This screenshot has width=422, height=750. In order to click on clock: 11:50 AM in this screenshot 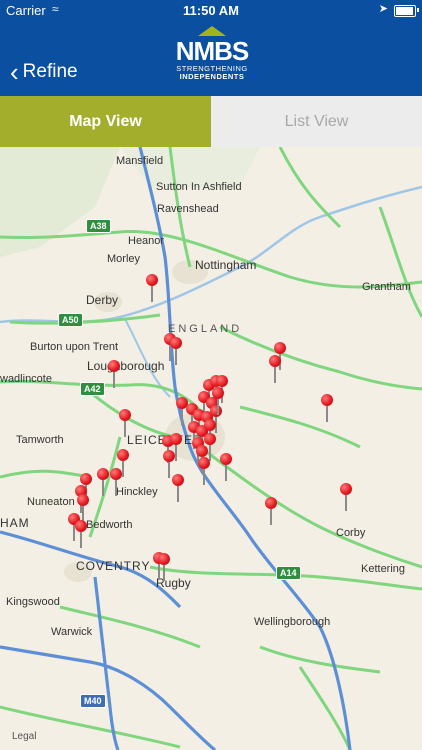, I will do `click(211, 10)`.